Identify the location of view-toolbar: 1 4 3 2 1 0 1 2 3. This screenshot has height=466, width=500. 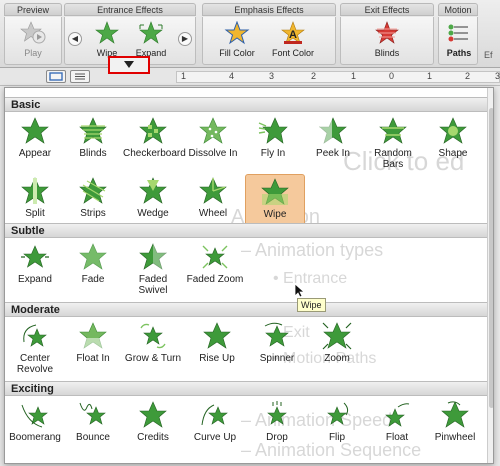
(250, 77).